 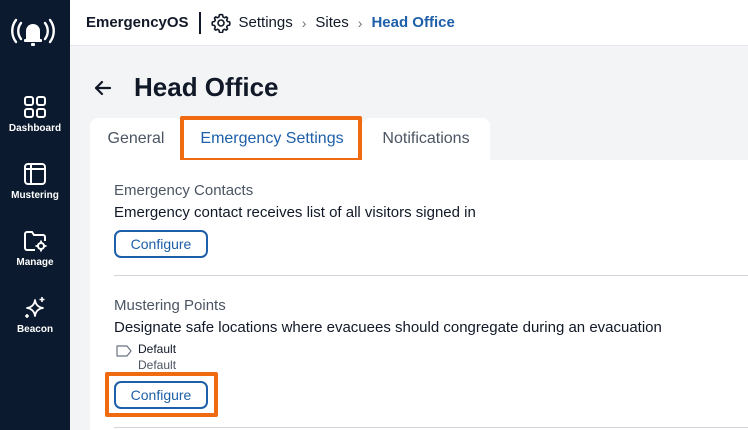 I want to click on breadcrumb-sites: Sites, so click(x=331, y=22).